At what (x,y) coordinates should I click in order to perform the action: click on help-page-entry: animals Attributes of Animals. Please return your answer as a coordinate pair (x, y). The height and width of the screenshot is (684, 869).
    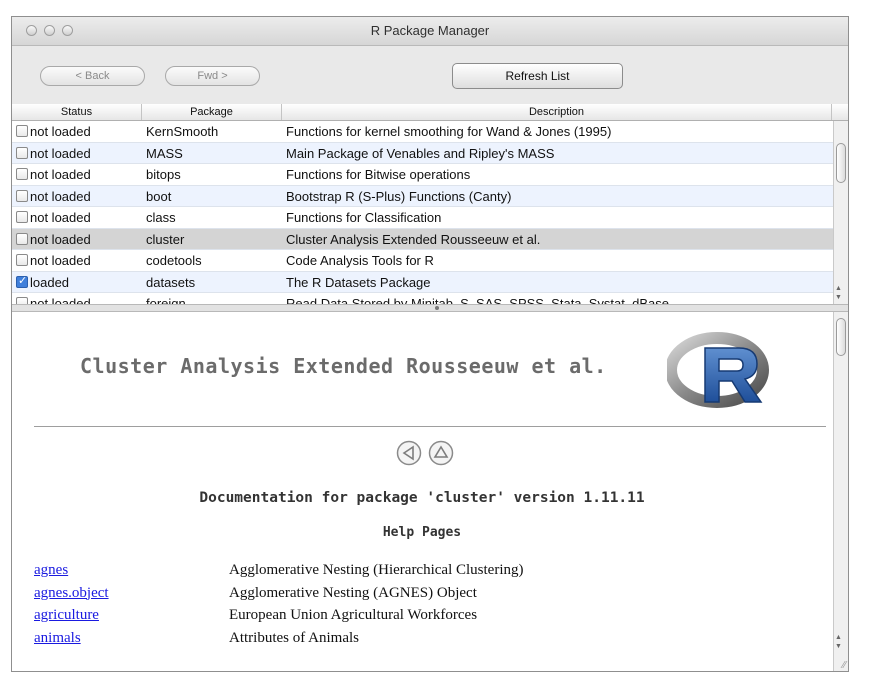
    Looking at the image, I should click on (429, 641).